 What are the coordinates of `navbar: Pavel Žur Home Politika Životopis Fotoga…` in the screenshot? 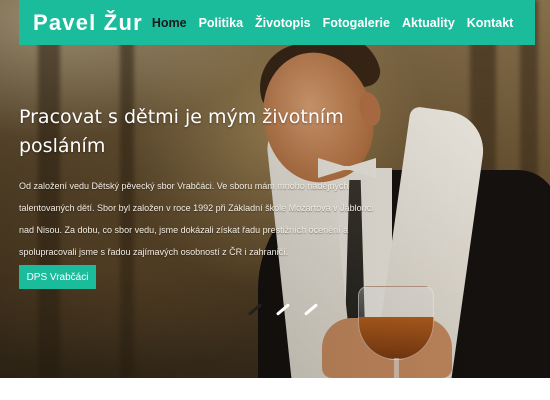 It's located at (277, 22).